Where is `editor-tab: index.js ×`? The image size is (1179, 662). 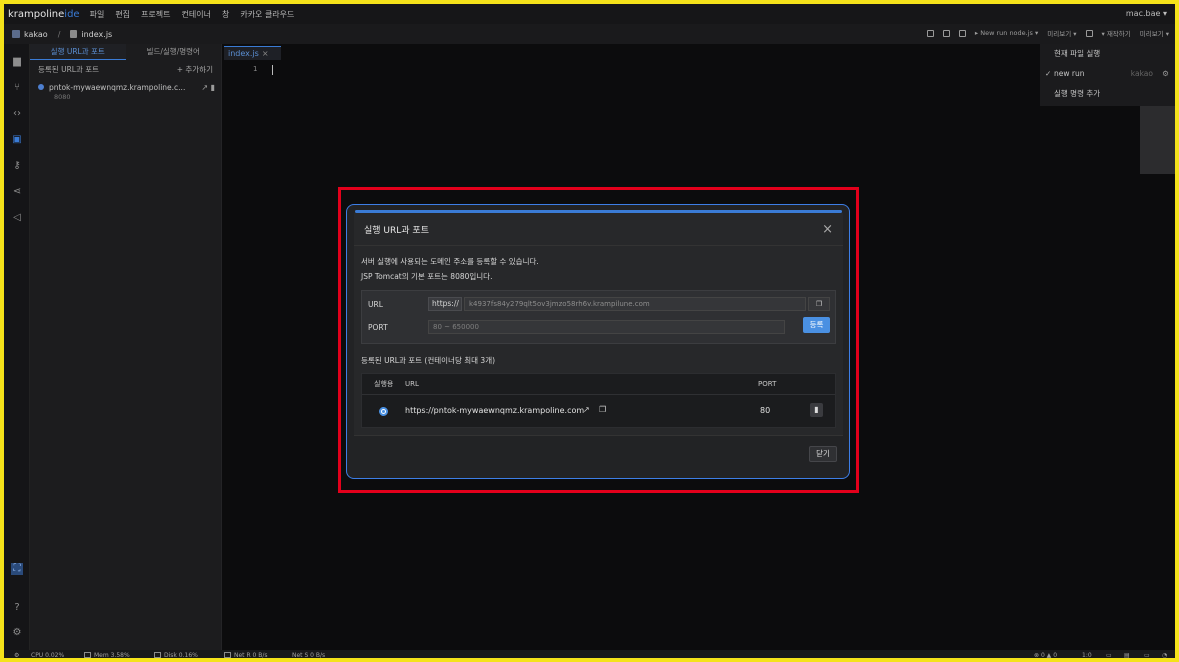 editor-tab: index.js × is located at coordinates (252, 53).